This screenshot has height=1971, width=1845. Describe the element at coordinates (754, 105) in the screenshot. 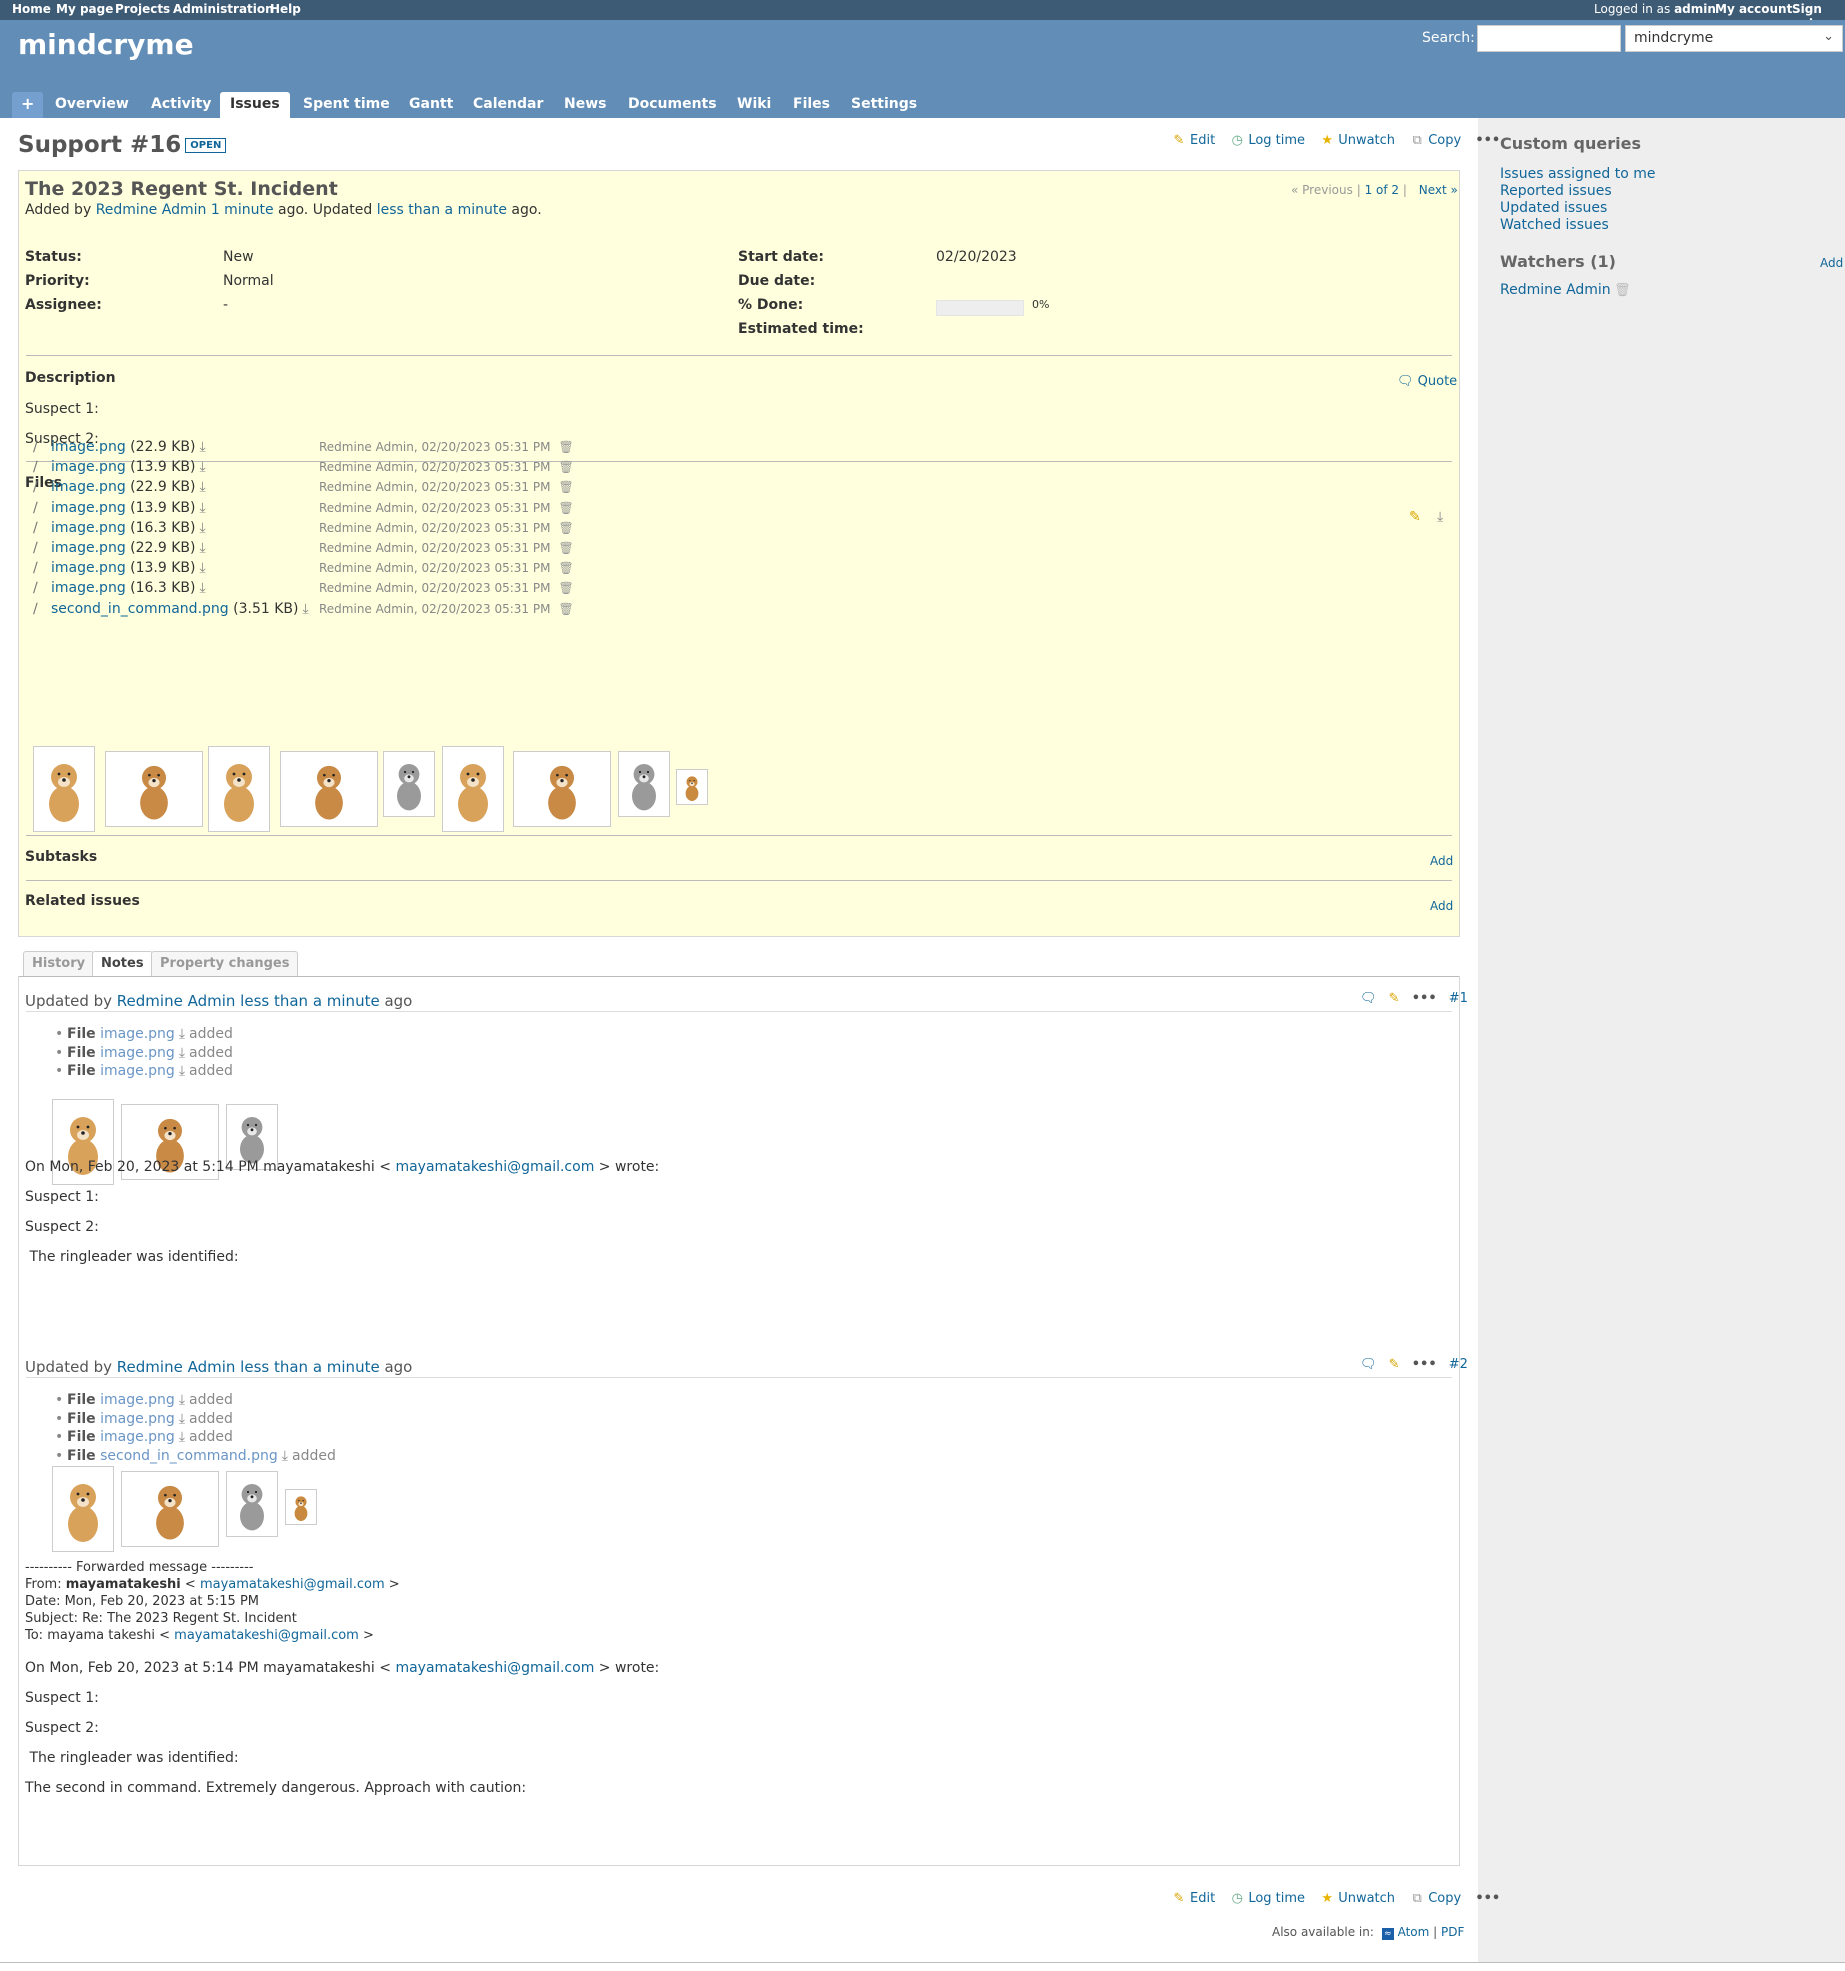

I see `tab-wiki: Wiki` at that location.